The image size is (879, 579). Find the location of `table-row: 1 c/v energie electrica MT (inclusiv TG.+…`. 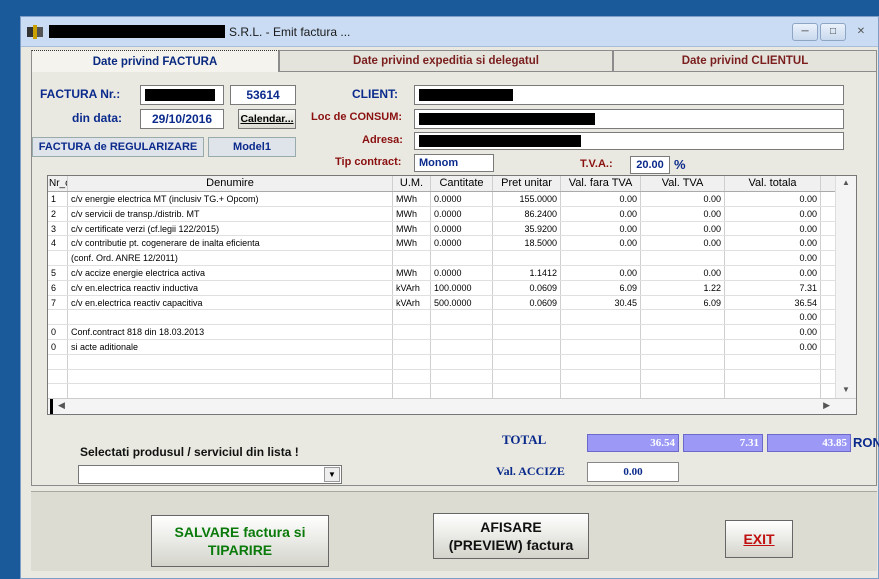

table-row: 1 c/v energie electrica MT (inclusiv TG.+… is located at coordinates (452, 199).